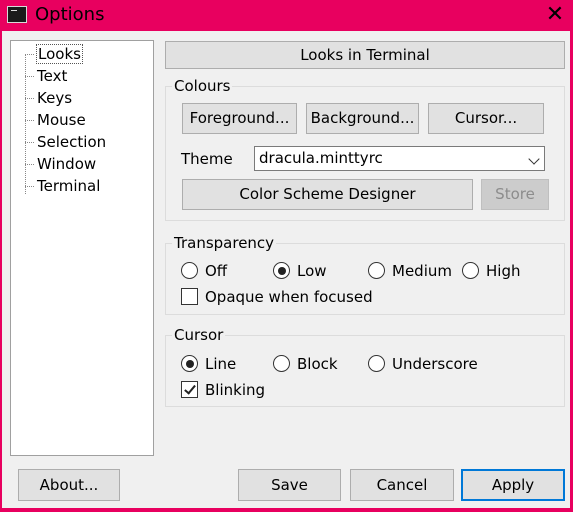  I want to click on tree-item-selection: Selection, so click(66, 142).